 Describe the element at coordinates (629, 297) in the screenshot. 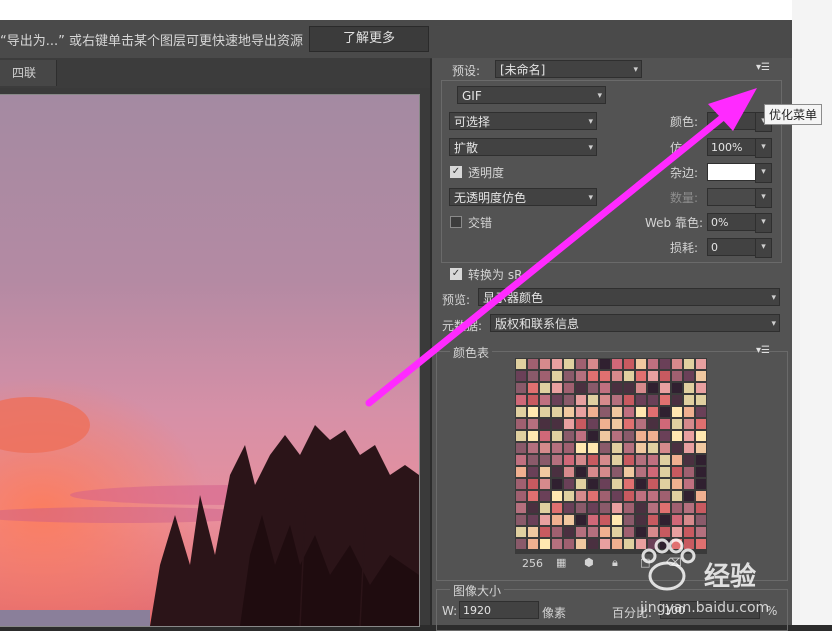

I see `preview-select: 显示器颜色 ▾` at that location.